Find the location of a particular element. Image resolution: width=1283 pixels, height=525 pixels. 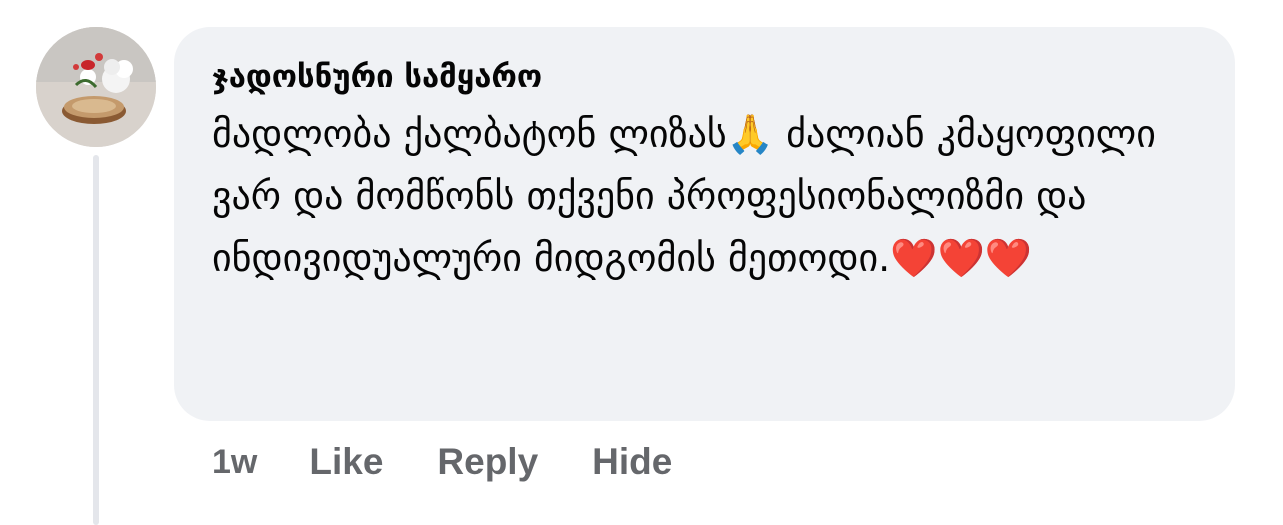

hide-button: Hide is located at coordinates (632, 462).